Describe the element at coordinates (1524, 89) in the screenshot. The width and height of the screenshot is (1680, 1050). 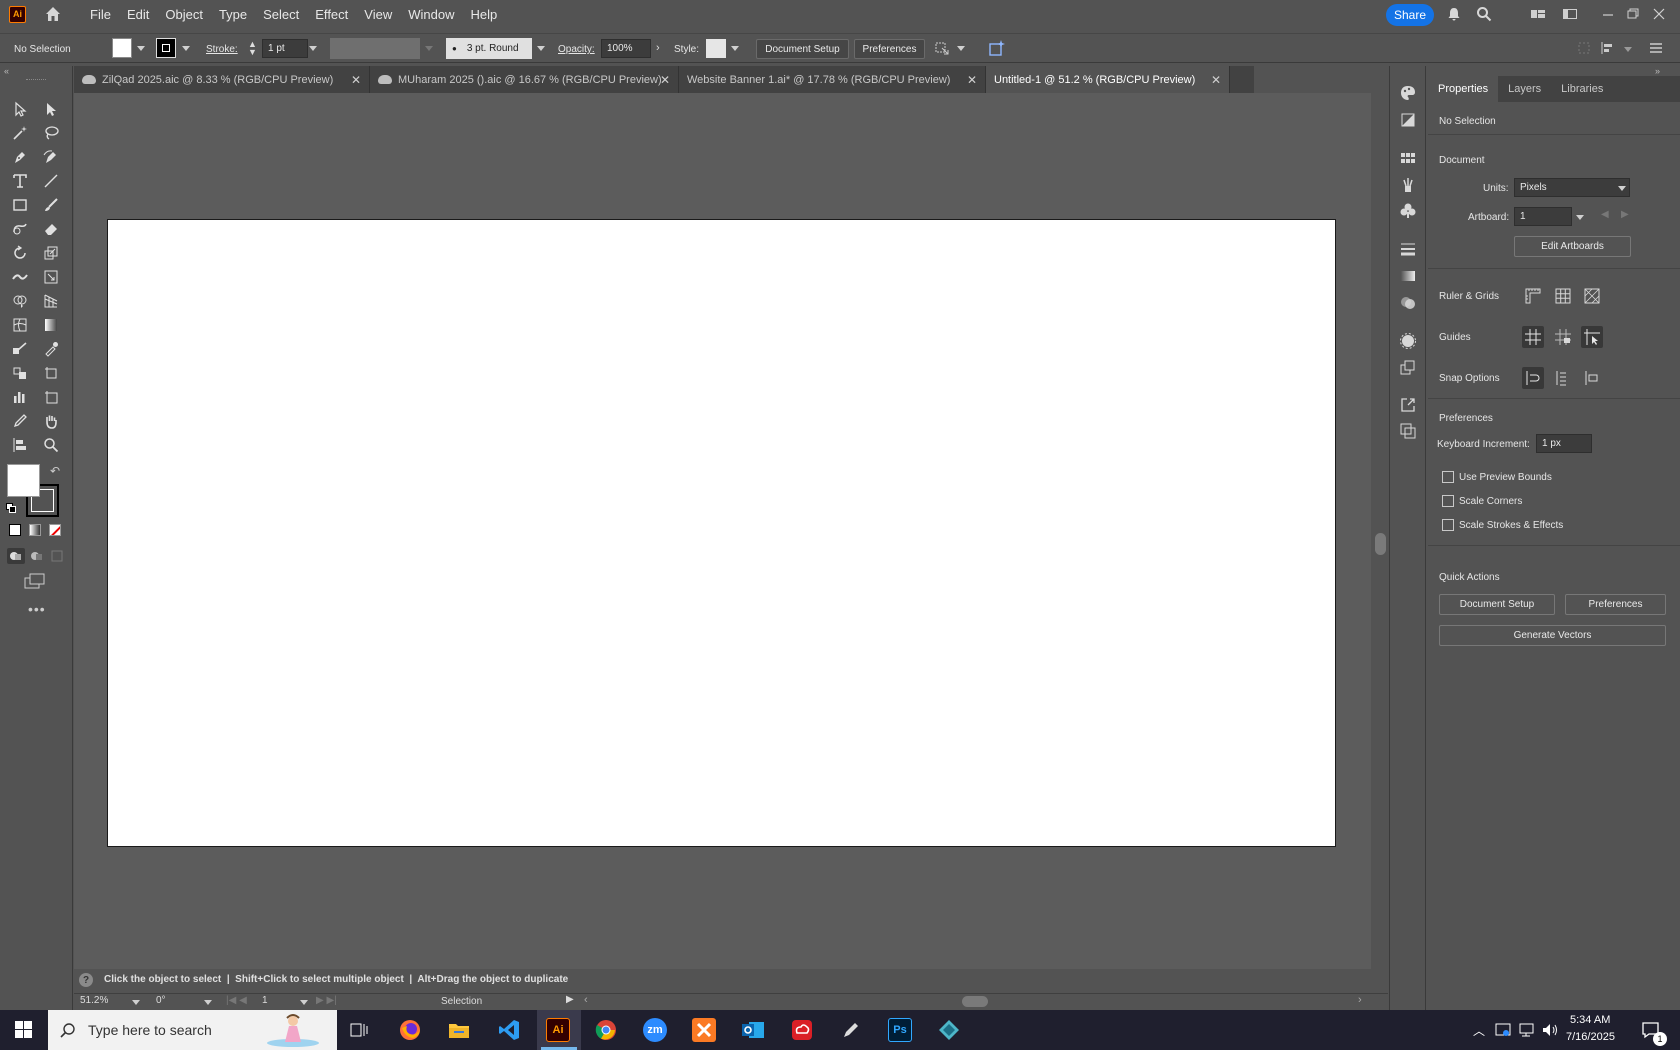
I see `tab-layers: Layers` at that location.